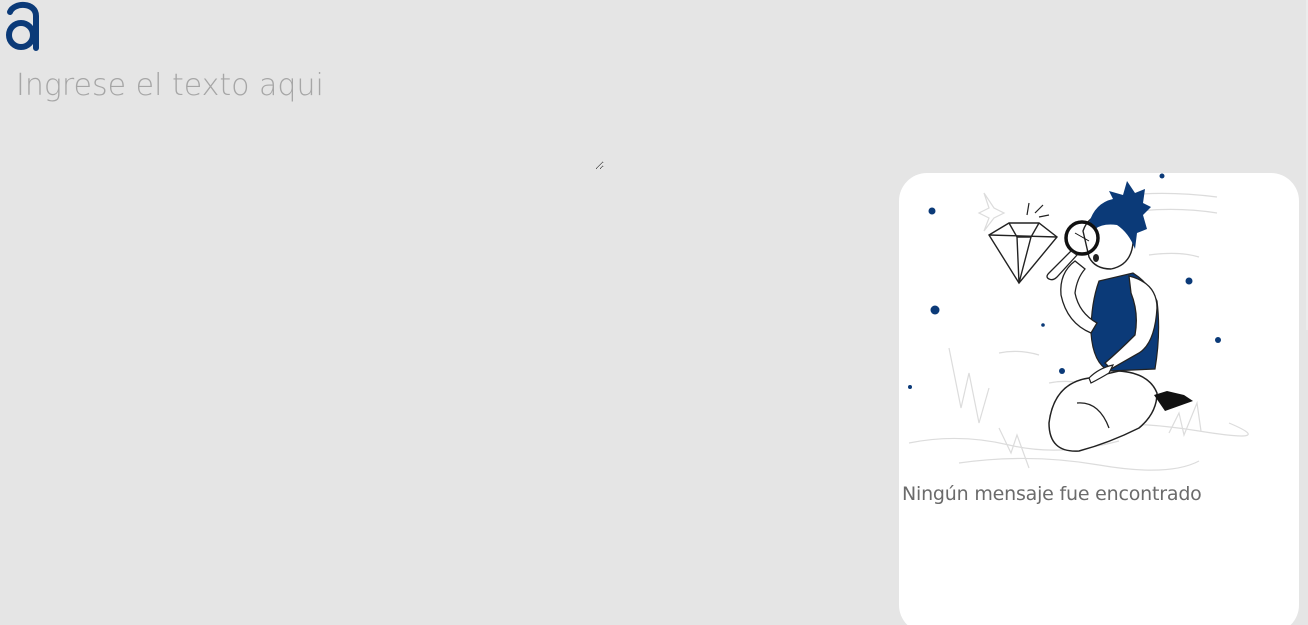 Image resolution: width=1308 pixels, height=625 pixels. I want to click on search-empty-illustration, so click(1078, 322).